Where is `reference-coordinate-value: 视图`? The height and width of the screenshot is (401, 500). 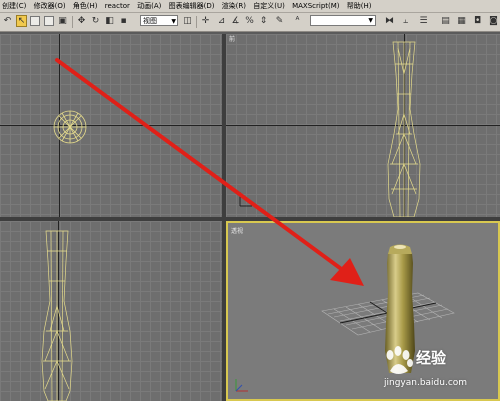 reference-coordinate-value: 视图 is located at coordinates (150, 21).